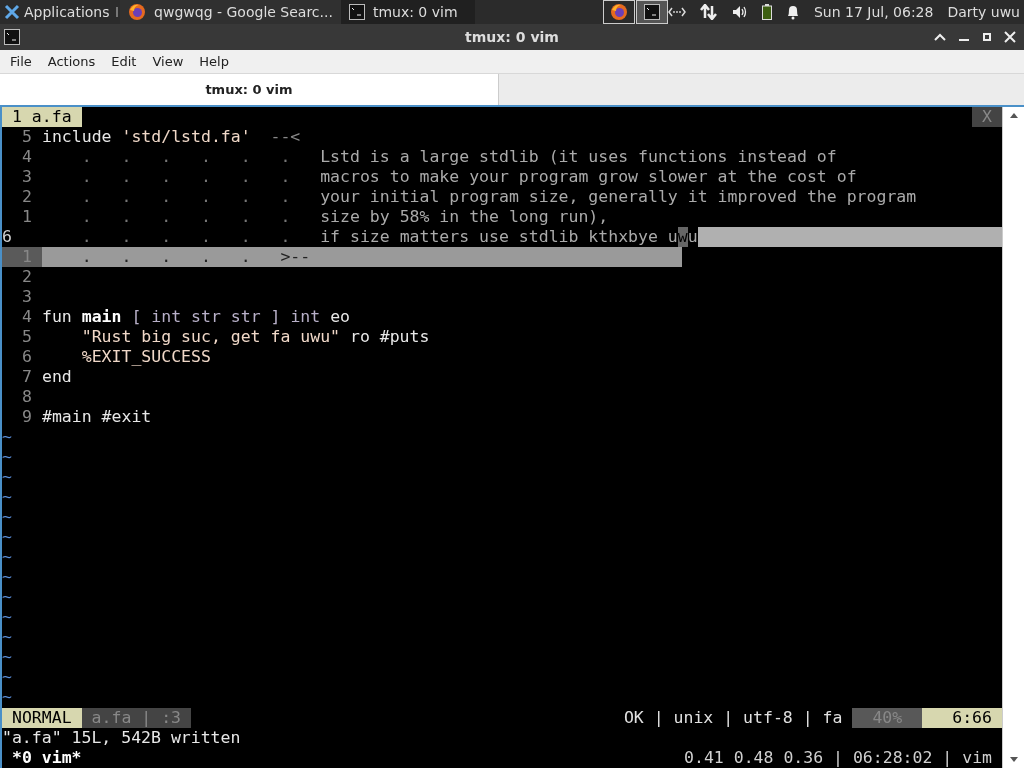  What do you see at coordinates (21, 61) in the screenshot?
I see `menu-item: File` at bounding box center [21, 61].